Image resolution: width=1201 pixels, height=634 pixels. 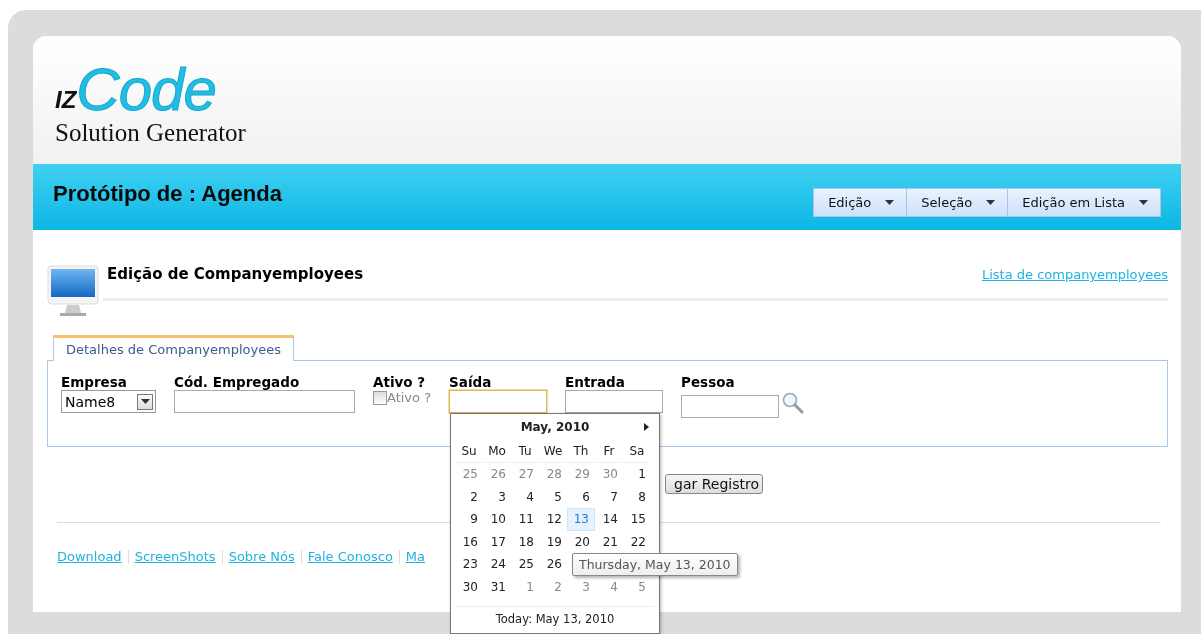 I want to click on field-label: Cód. Empregado, so click(x=237, y=382).